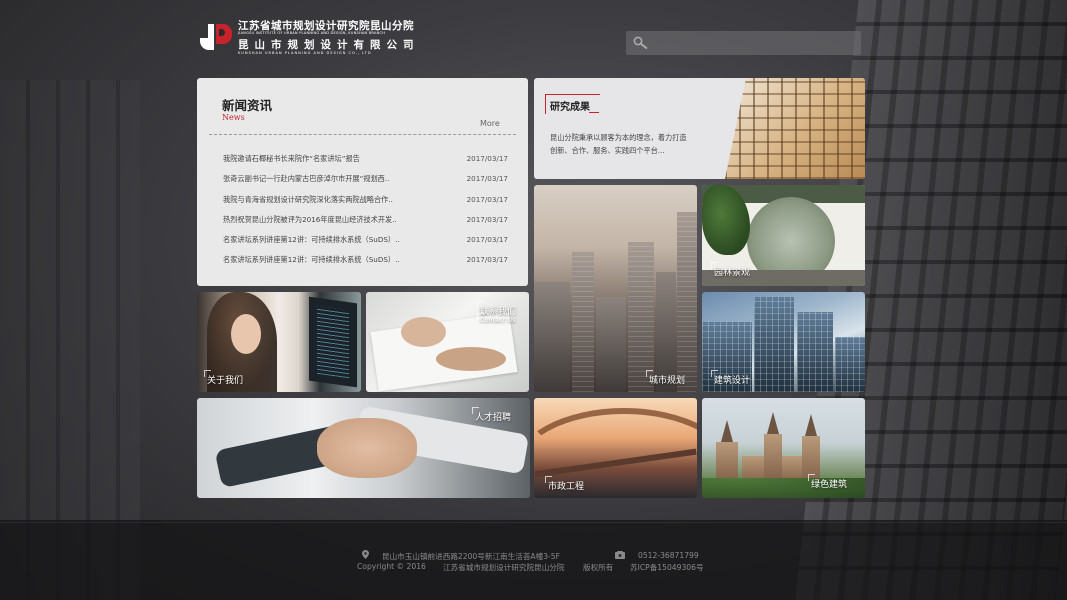 The width and height of the screenshot is (1067, 600). What do you see at coordinates (570, 107) in the screenshot?
I see `research-title: 研究成果` at bounding box center [570, 107].